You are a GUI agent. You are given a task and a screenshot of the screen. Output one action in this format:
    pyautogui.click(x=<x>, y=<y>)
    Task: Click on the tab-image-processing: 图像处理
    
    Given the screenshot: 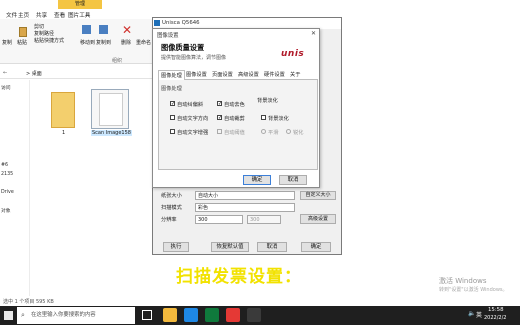 What is the action you would take?
    pyautogui.click(x=171, y=75)
    